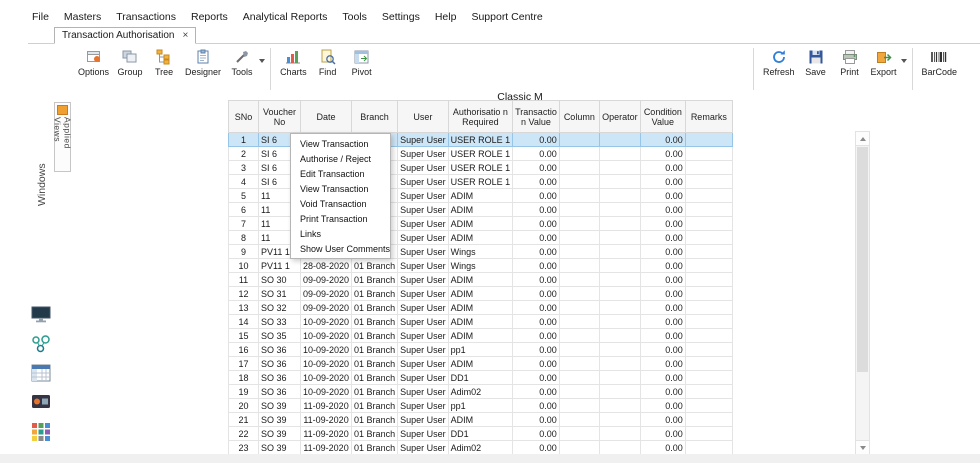 The height and width of the screenshot is (463, 980). Describe the element at coordinates (340, 173) in the screenshot. I see `context-menu-item: Edit Transaction` at that location.